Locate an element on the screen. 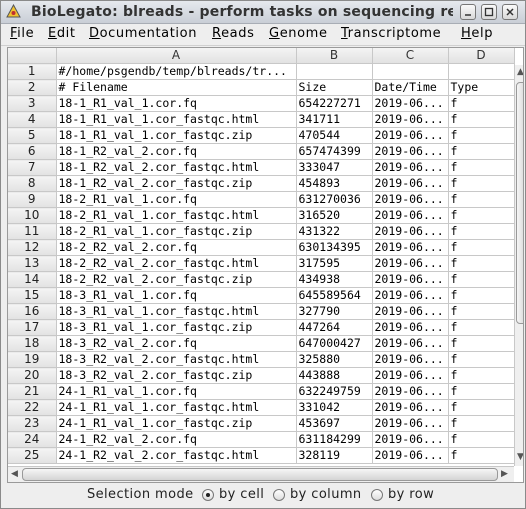  menu-transcriptome: Transcriptome is located at coordinates (391, 33).